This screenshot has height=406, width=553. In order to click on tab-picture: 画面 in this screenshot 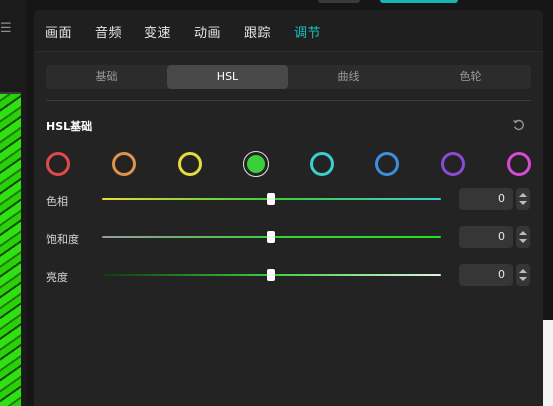, I will do `click(58, 31)`.